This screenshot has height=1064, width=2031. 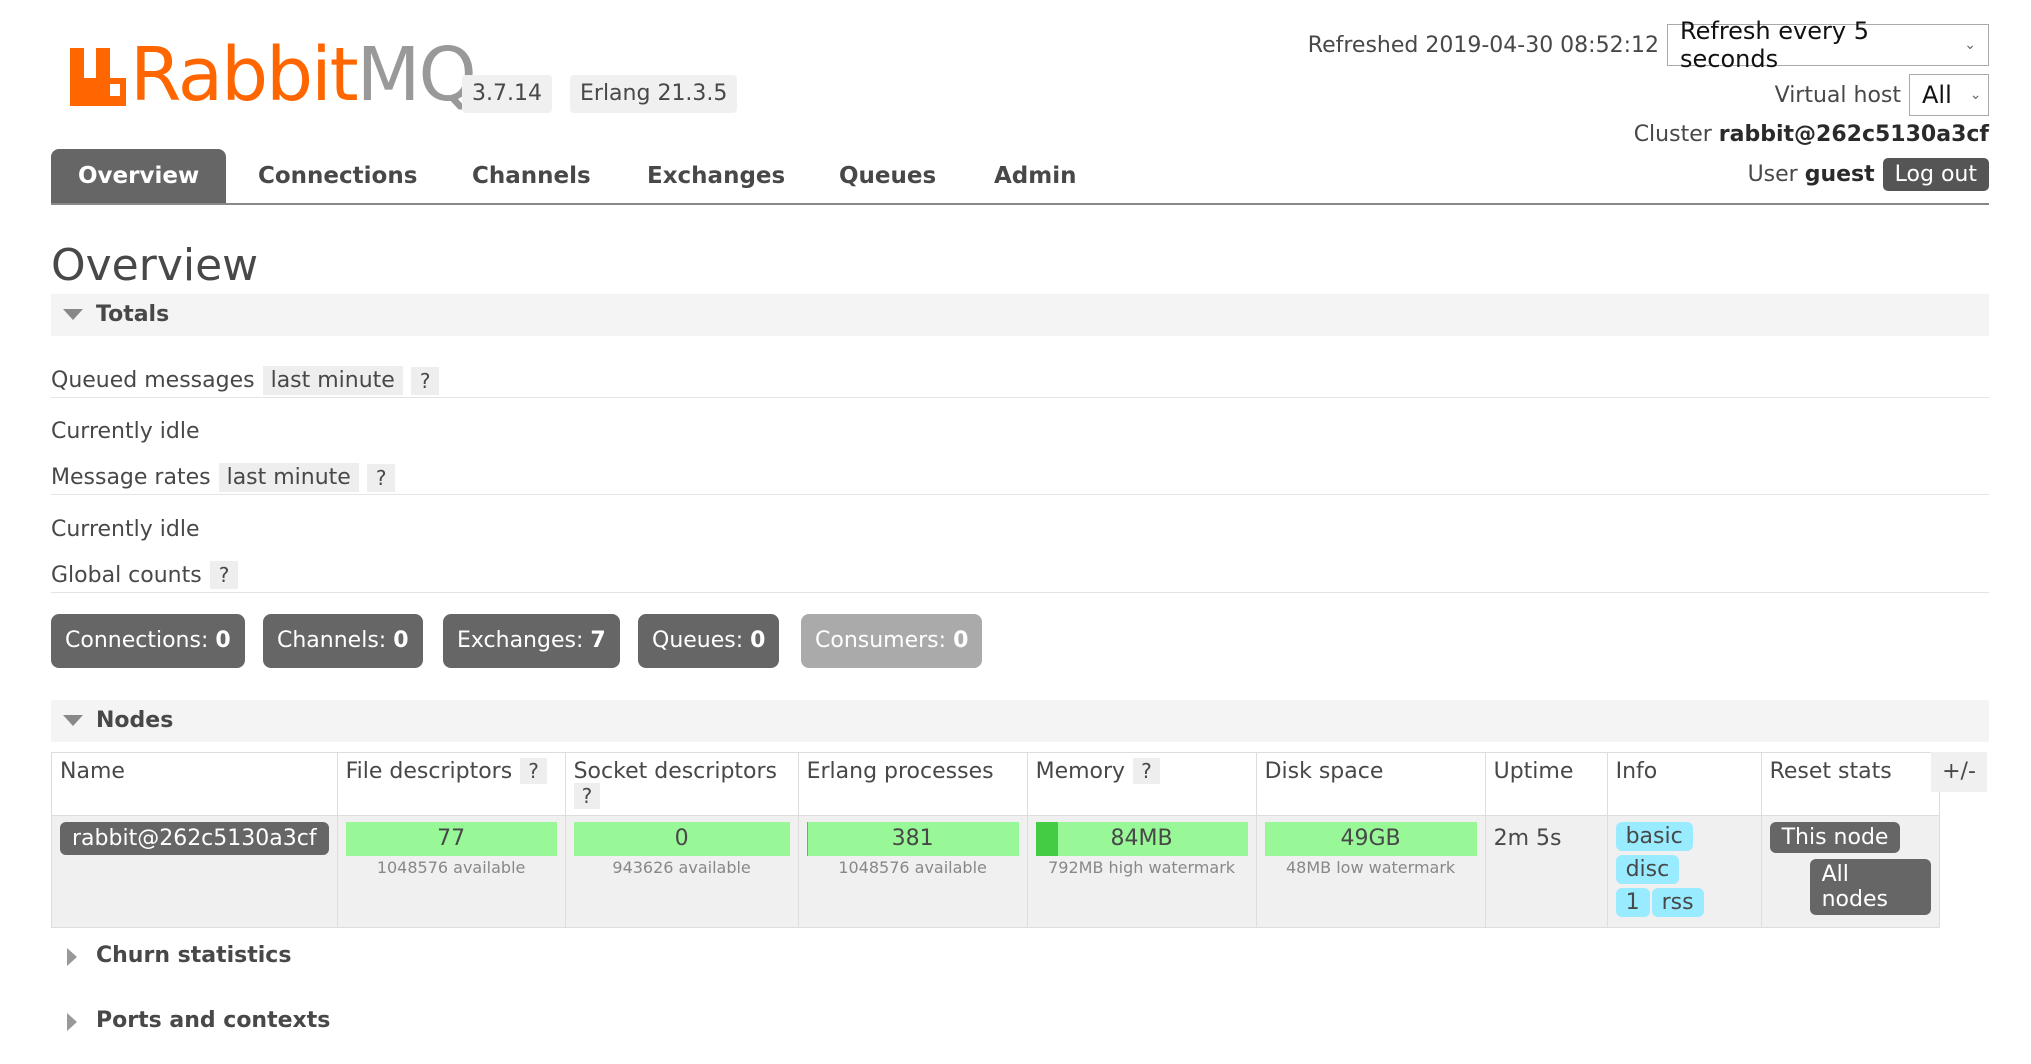 What do you see at coordinates (194, 784) in the screenshot?
I see `col-name: Name` at bounding box center [194, 784].